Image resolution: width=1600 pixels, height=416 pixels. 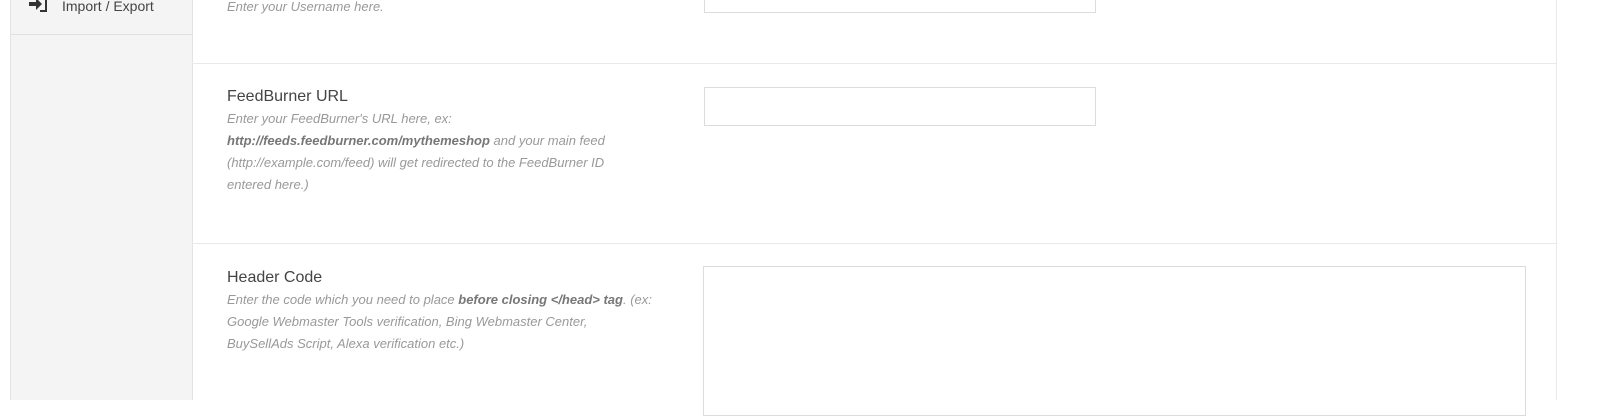 What do you see at coordinates (101, 200) in the screenshot?
I see `sidebar: Import / Export` at bounding box center [101, 200].